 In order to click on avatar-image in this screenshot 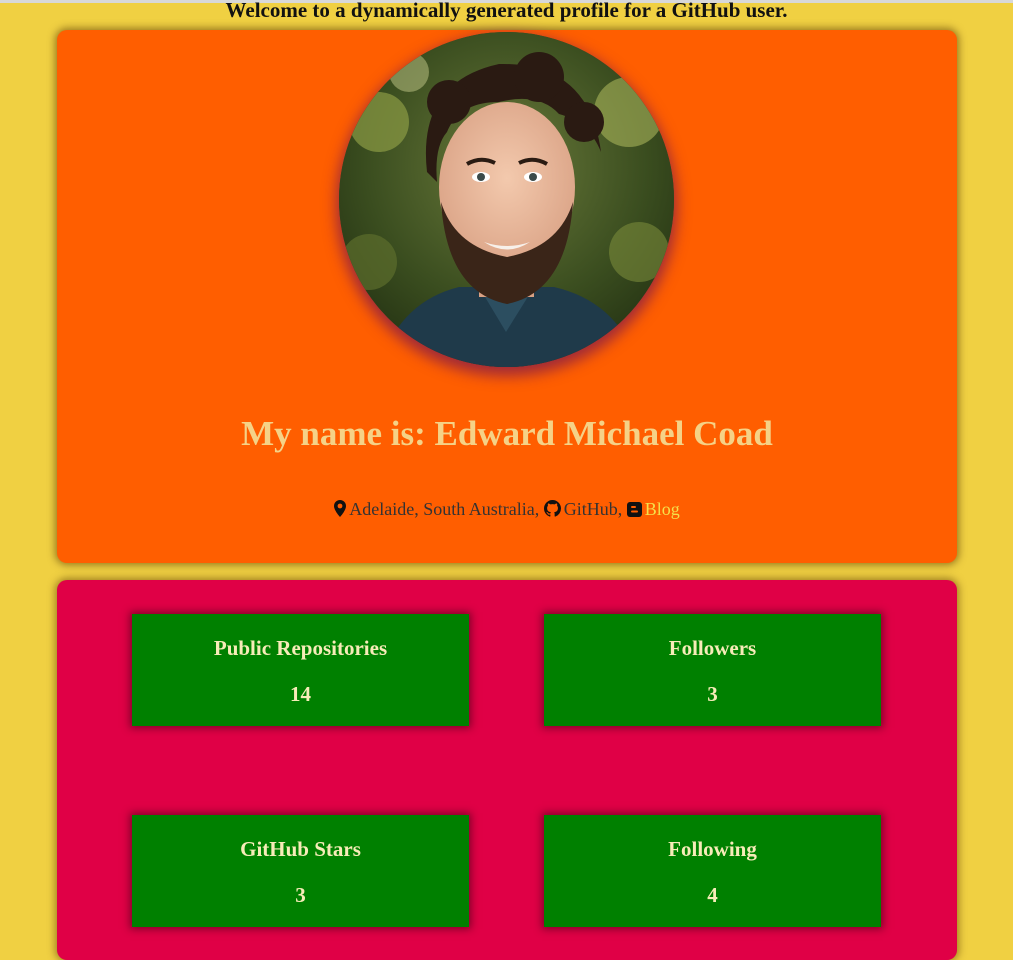, I will do `click(506, 199)`.